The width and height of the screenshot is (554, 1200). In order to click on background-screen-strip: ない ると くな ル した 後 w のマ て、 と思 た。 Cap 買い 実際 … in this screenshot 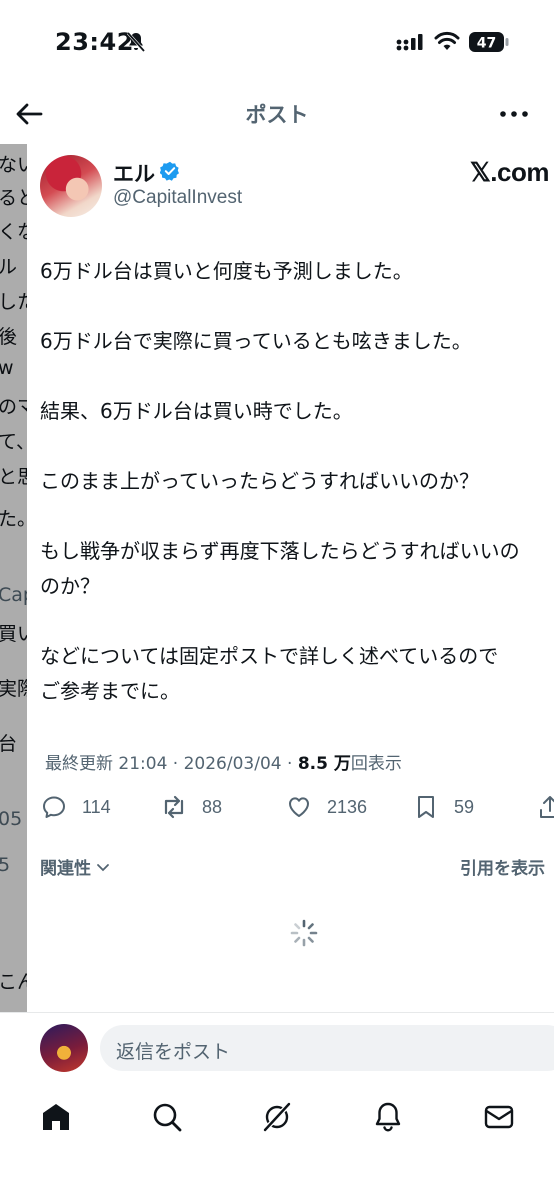, I will do `click(13, 613)`.